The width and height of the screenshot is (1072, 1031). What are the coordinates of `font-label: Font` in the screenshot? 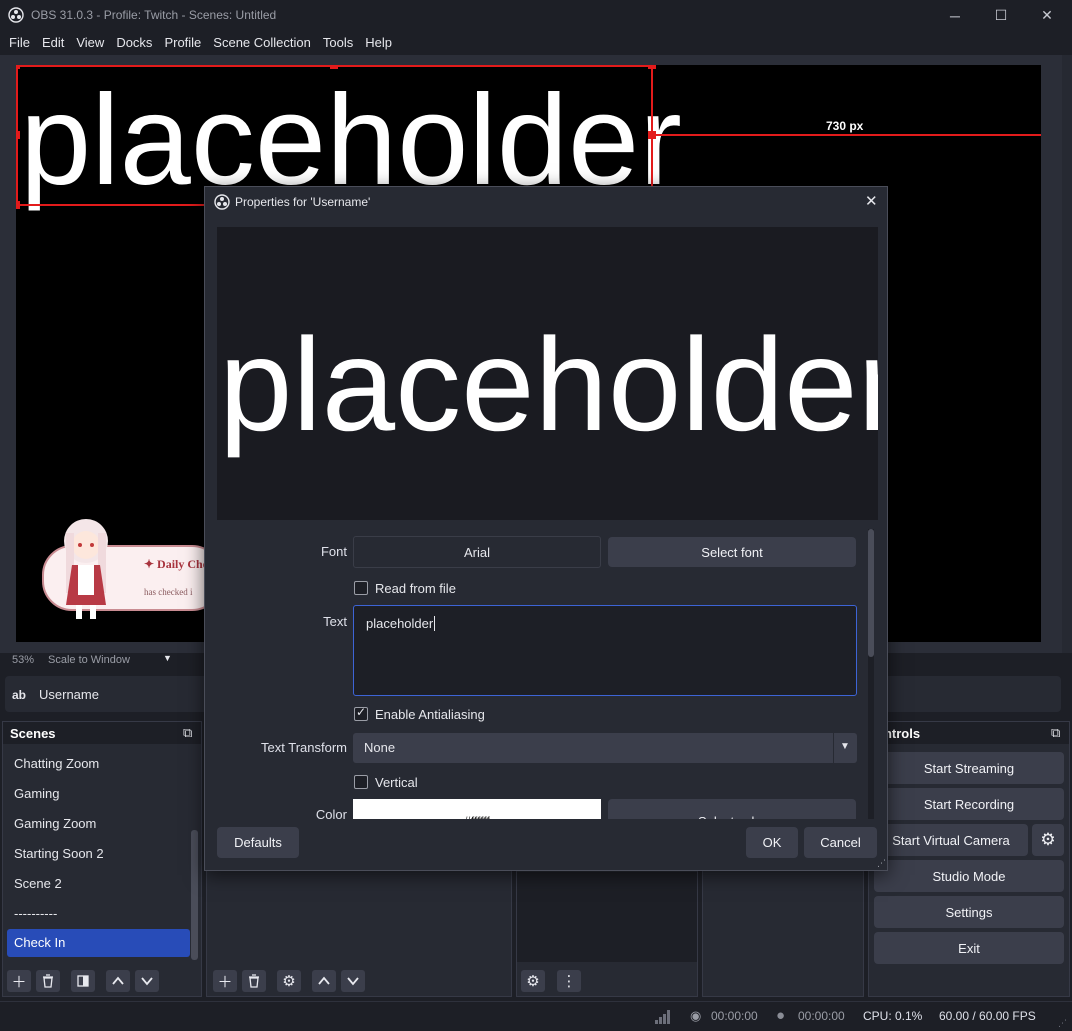 It's located at (333, 551).